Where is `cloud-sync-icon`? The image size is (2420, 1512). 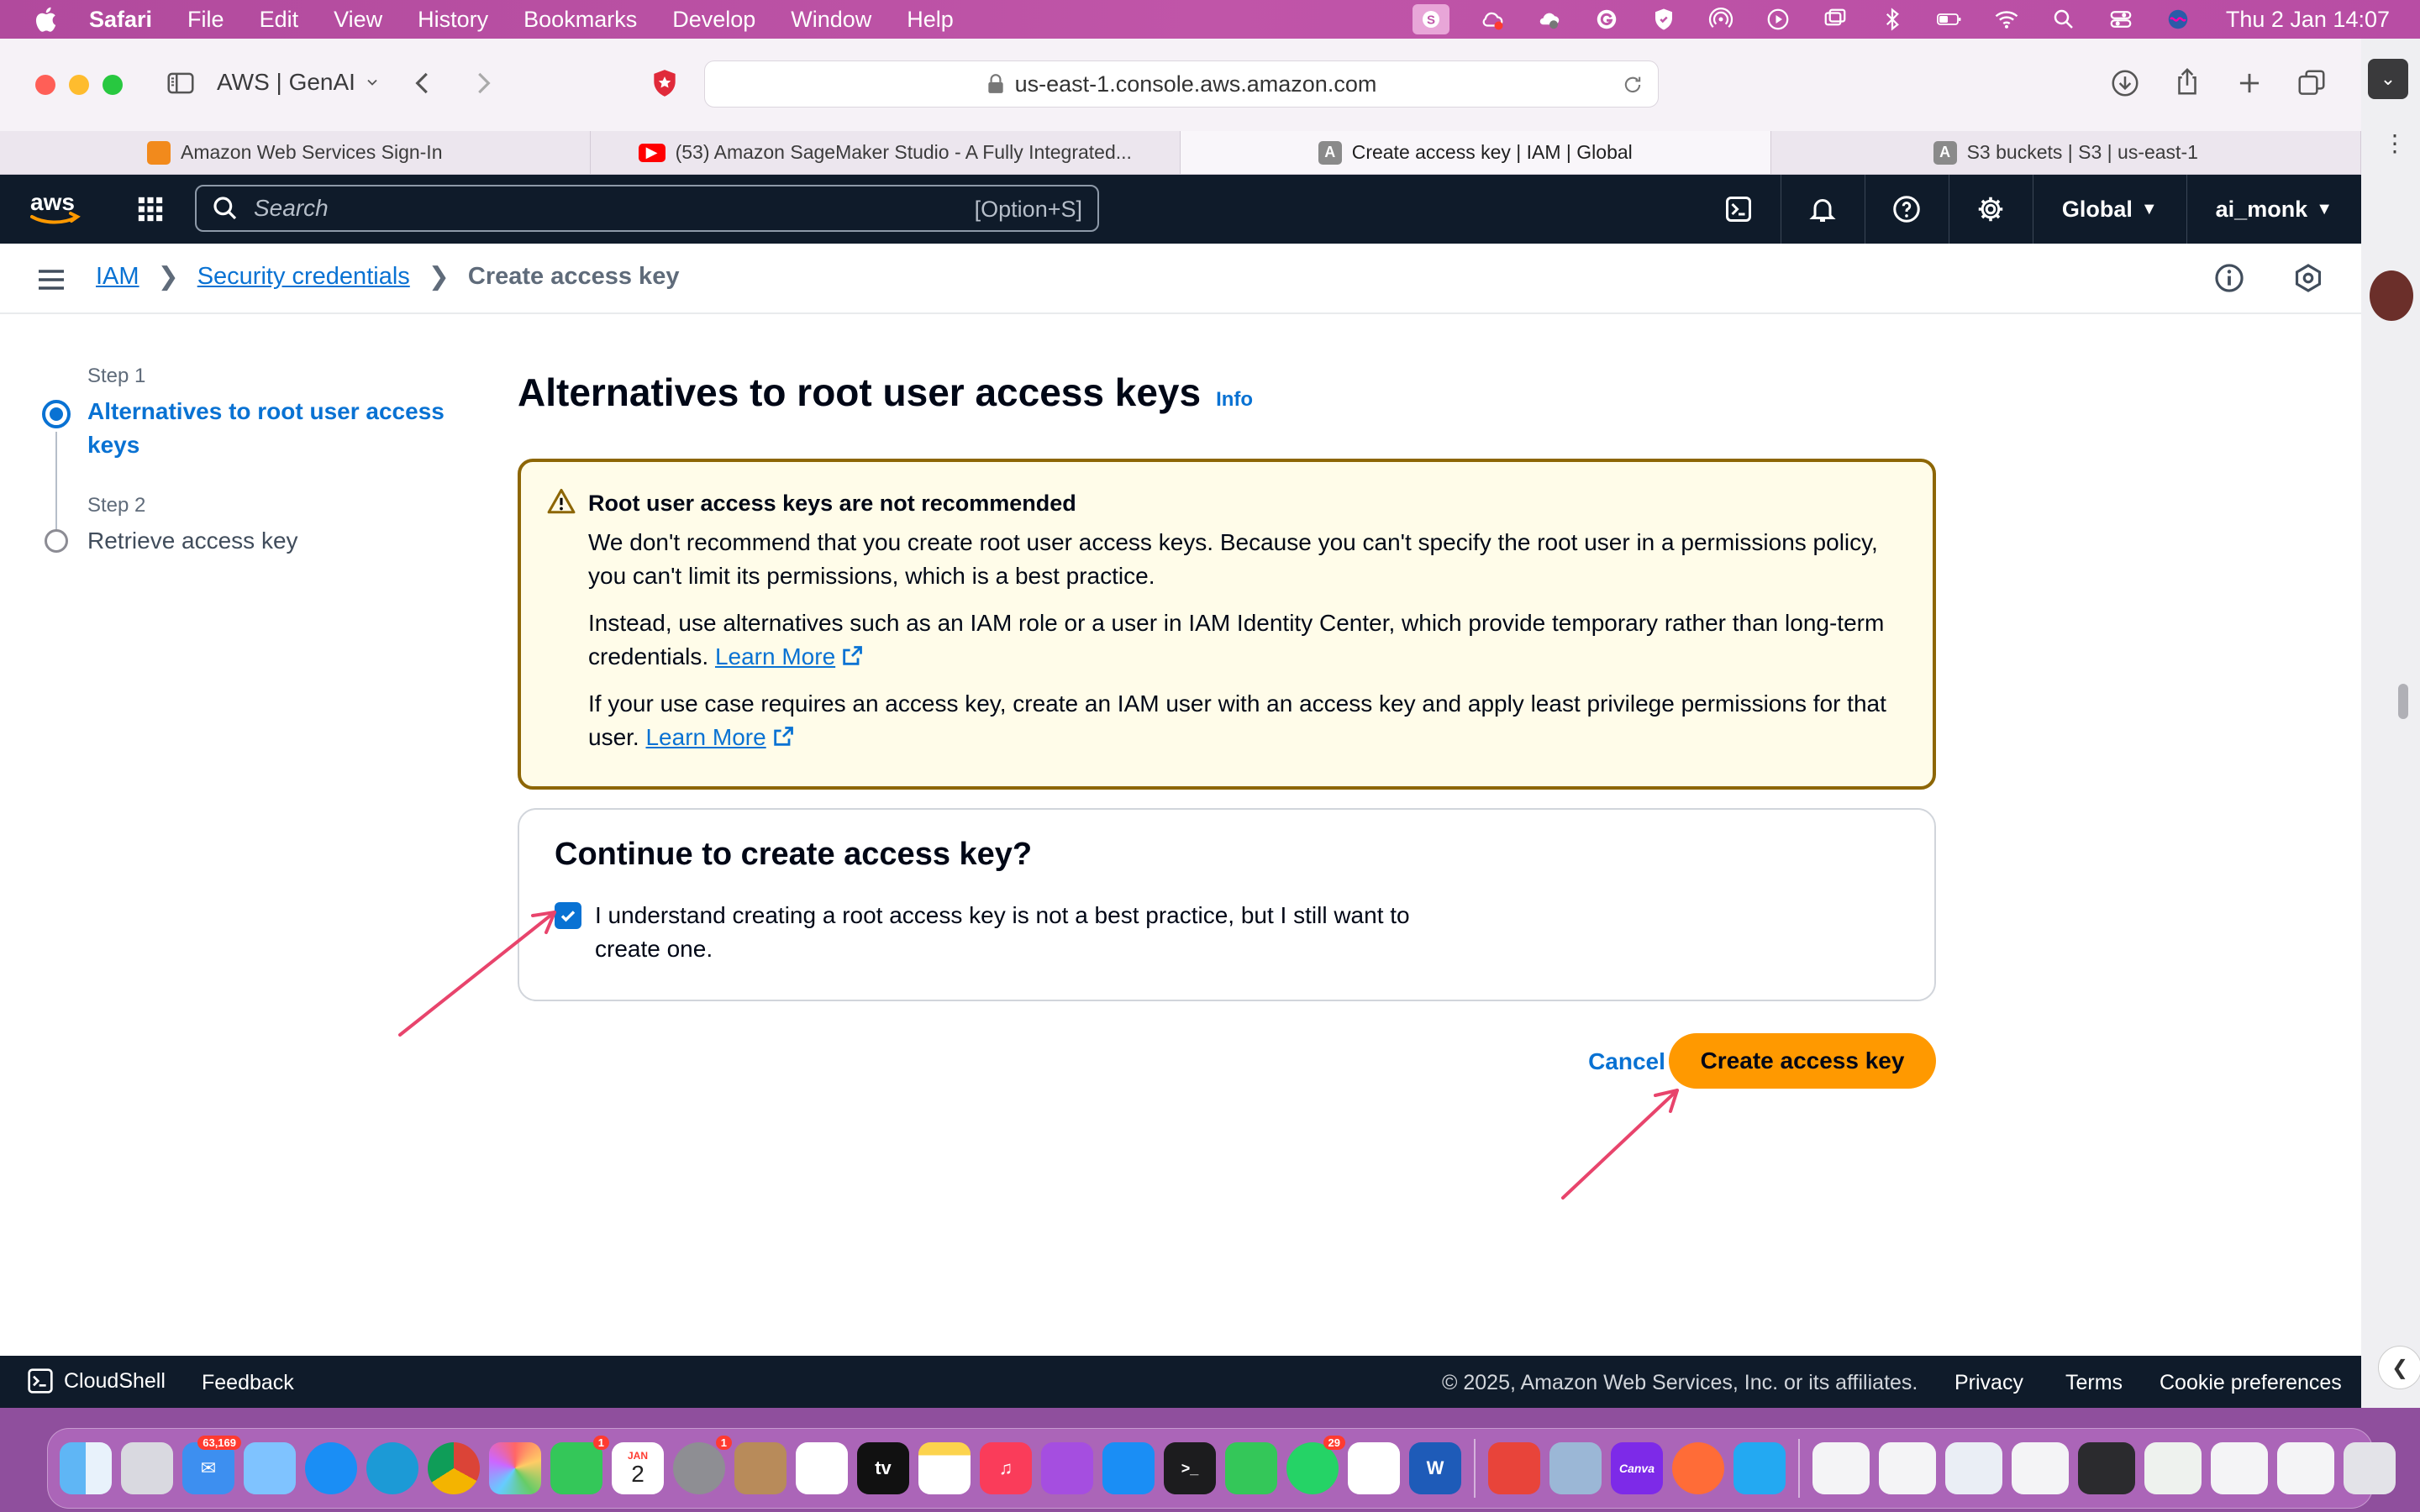
cloud-sync-icon is located at coordinates (1493, 19).